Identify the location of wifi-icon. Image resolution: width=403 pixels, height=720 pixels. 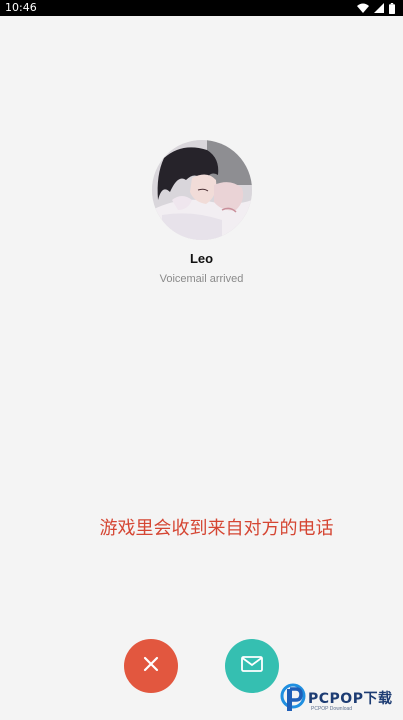
(363, 8).